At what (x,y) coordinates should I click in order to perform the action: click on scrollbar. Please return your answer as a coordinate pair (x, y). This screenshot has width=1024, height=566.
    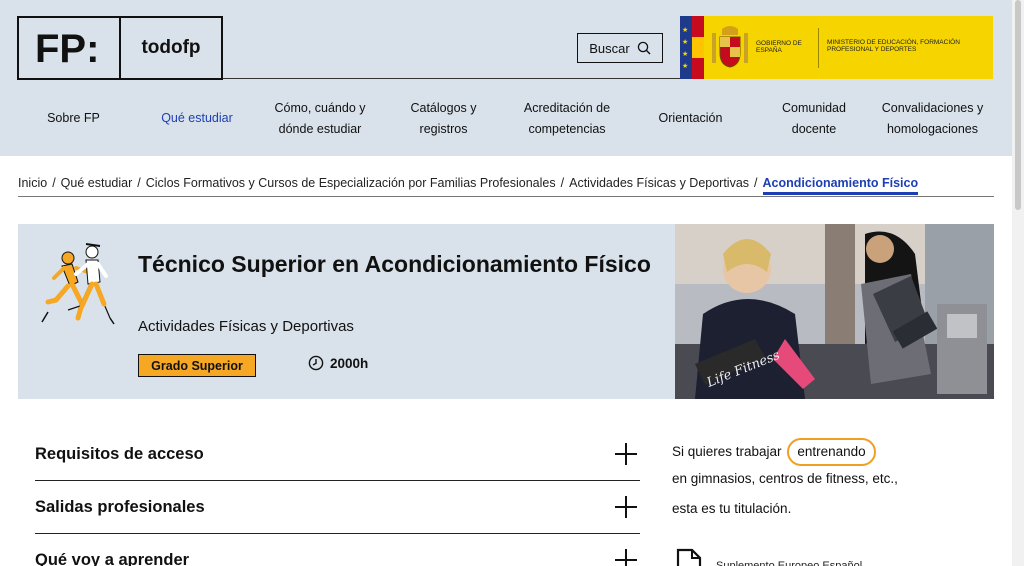
    Looking at the image, I should click on (1018, 283).